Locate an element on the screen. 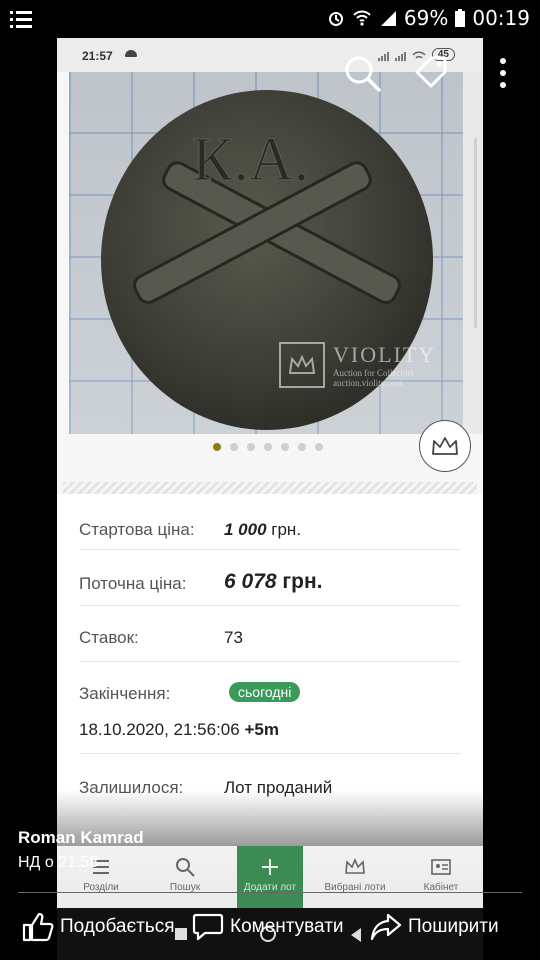 The image size is (540, 960). more-options-icon is located at coordinates (504, 76).